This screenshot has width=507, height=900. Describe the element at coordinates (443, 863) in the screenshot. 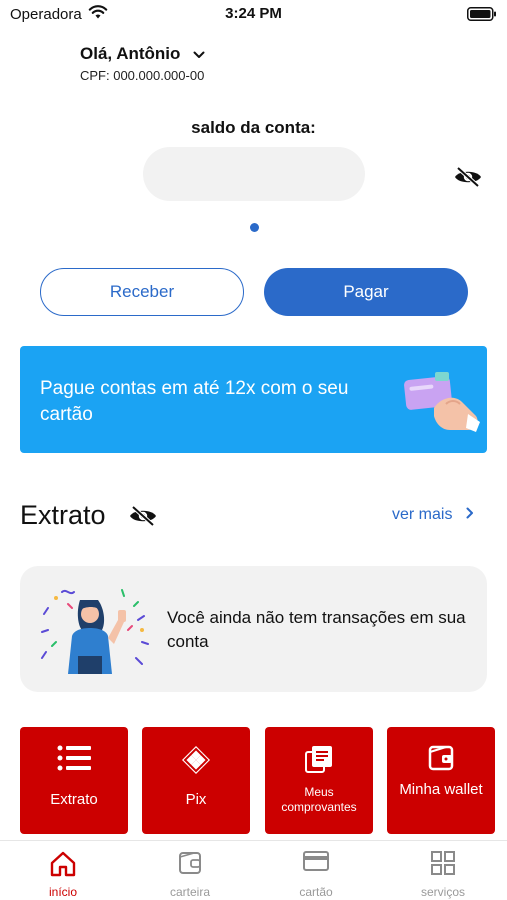

I see `grid-icon` at that location.